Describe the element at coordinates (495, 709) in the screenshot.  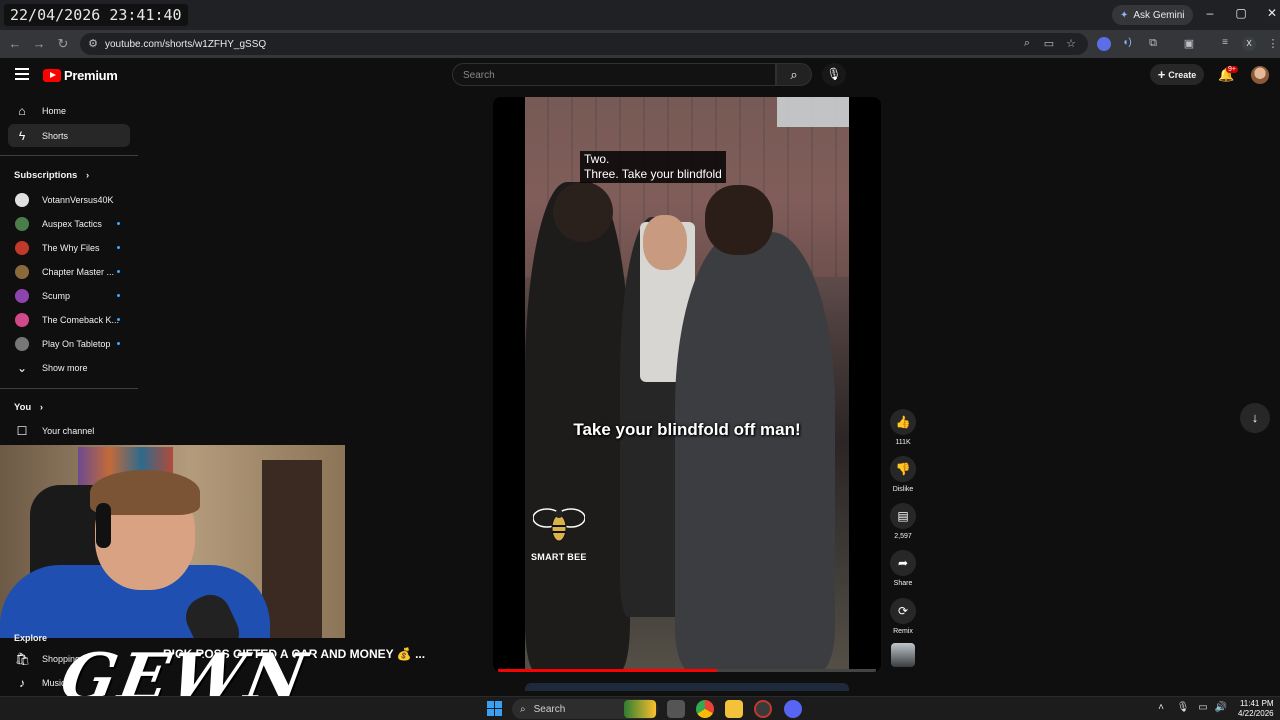
I see `windows-start-icon` at that location.